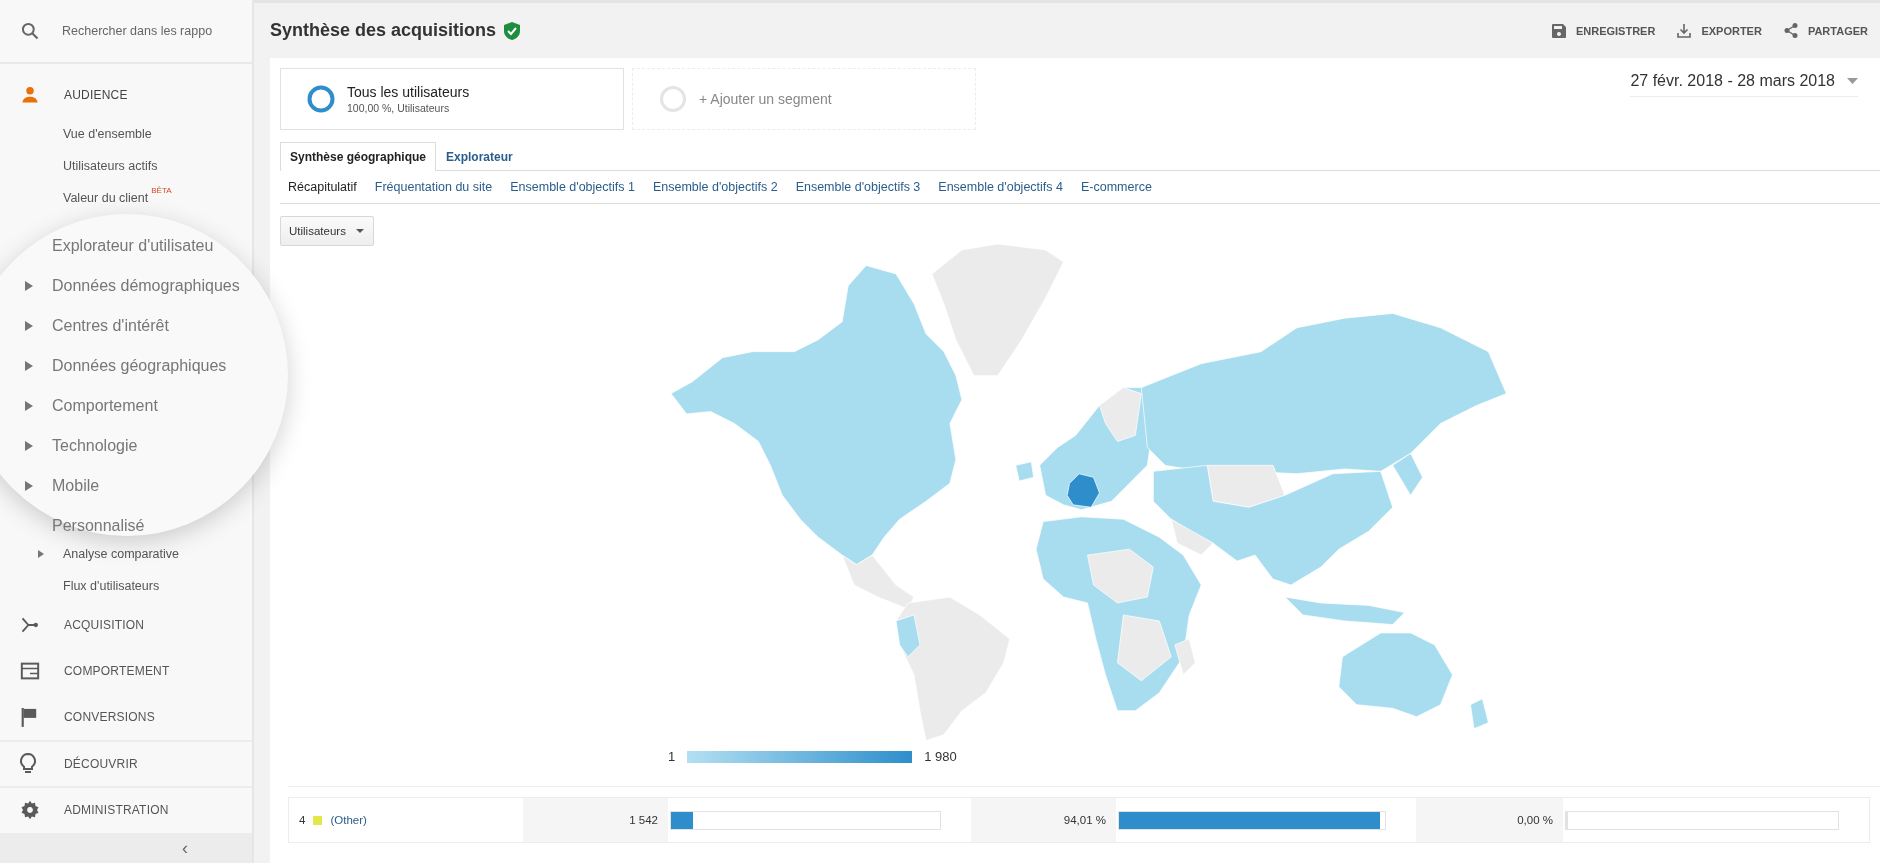 The width and height of the screenshot is (1880, 863). What do you see at coordinates (940, 756) in the screenshot?
I see `legend-max: 1 980` at bounding box center [940, 756].